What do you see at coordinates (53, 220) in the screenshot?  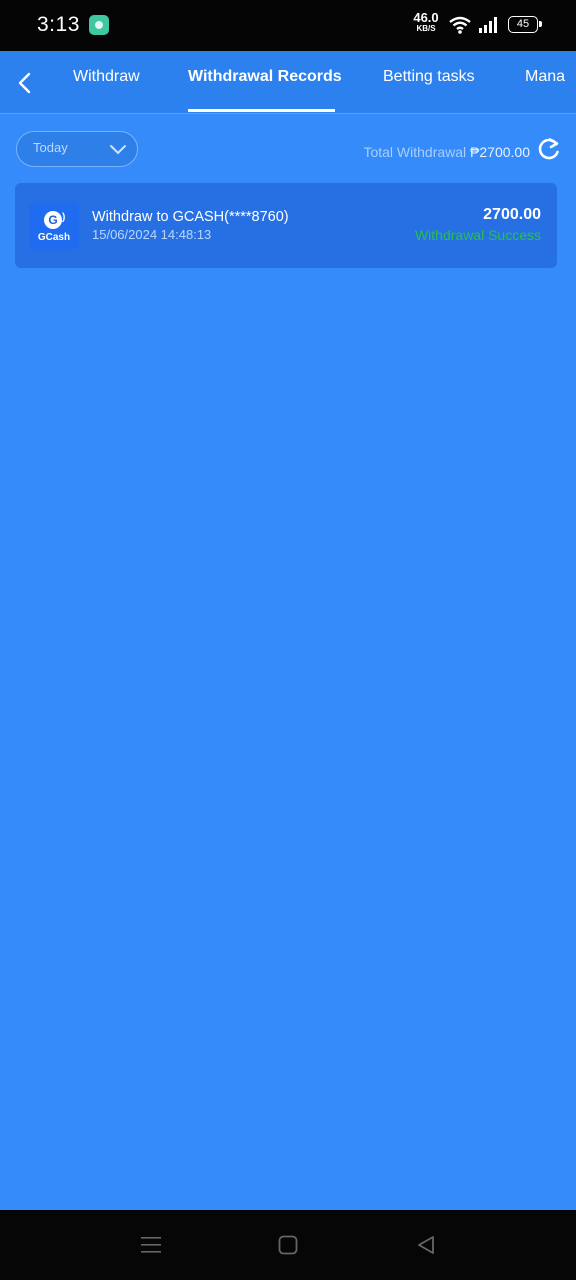 I see `gcash-logo-letter: G` at bounding box center [53, 220].